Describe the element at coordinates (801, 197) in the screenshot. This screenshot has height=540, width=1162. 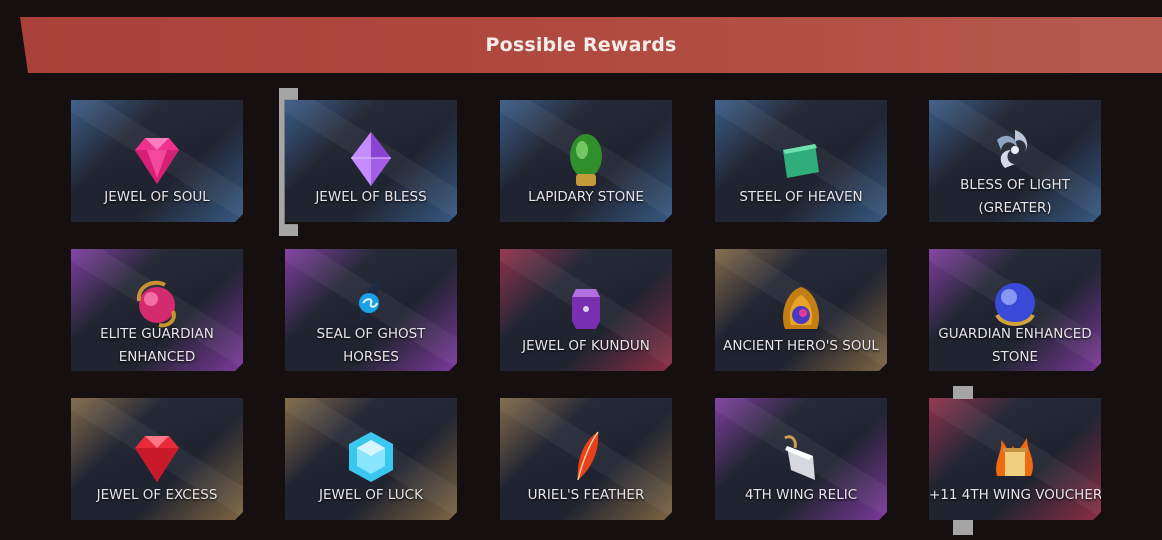
I see `reward-label: STEEL OF HEAVEN` at that location.